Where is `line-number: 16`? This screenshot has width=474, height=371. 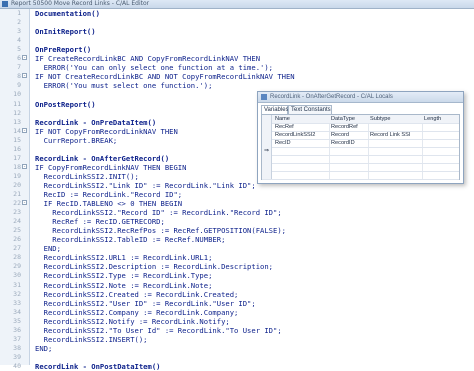
line-number: 16 is located at coordinates (17, 148).